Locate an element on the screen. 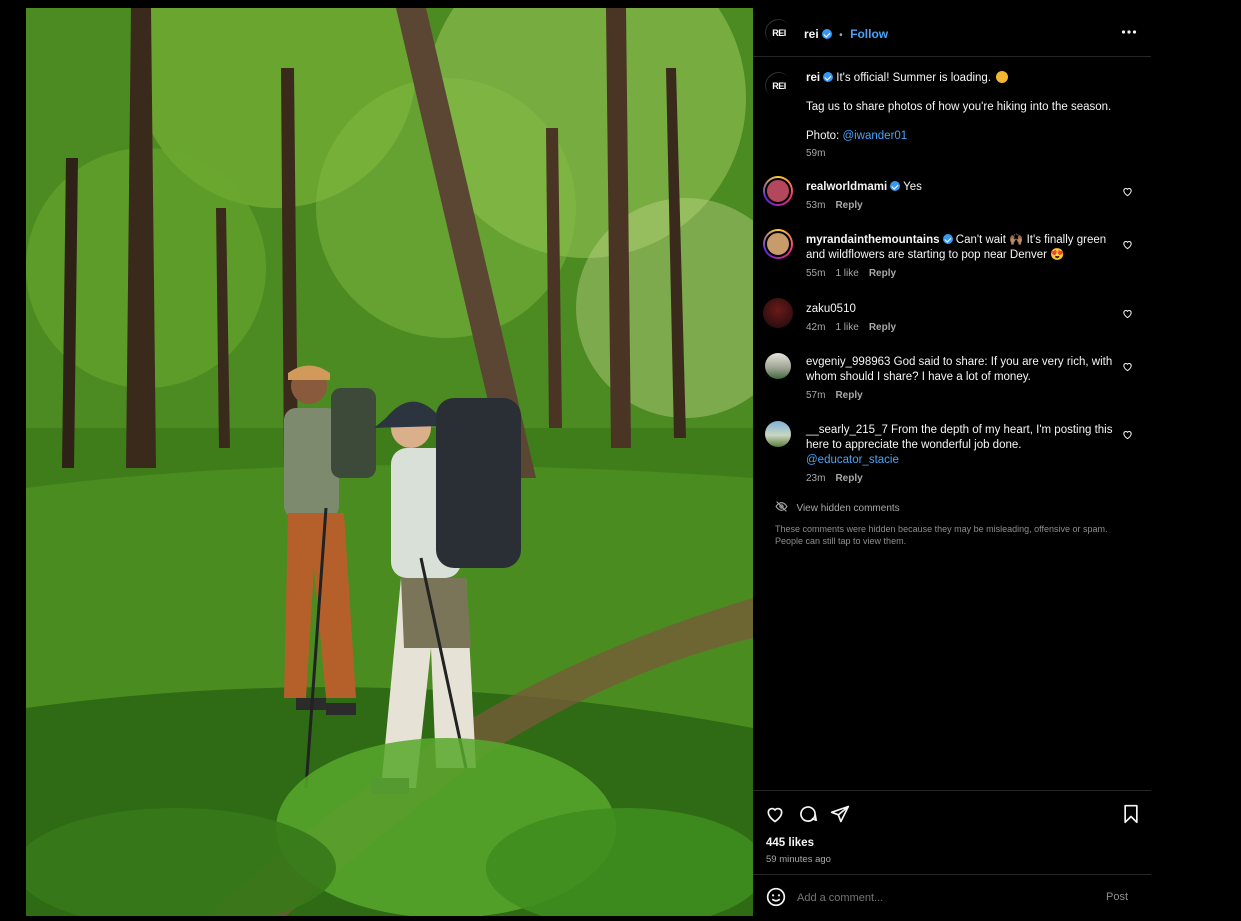 This screenshot has width=1241, height=921. comment-time: 23m is located at coordinates (816, 478).